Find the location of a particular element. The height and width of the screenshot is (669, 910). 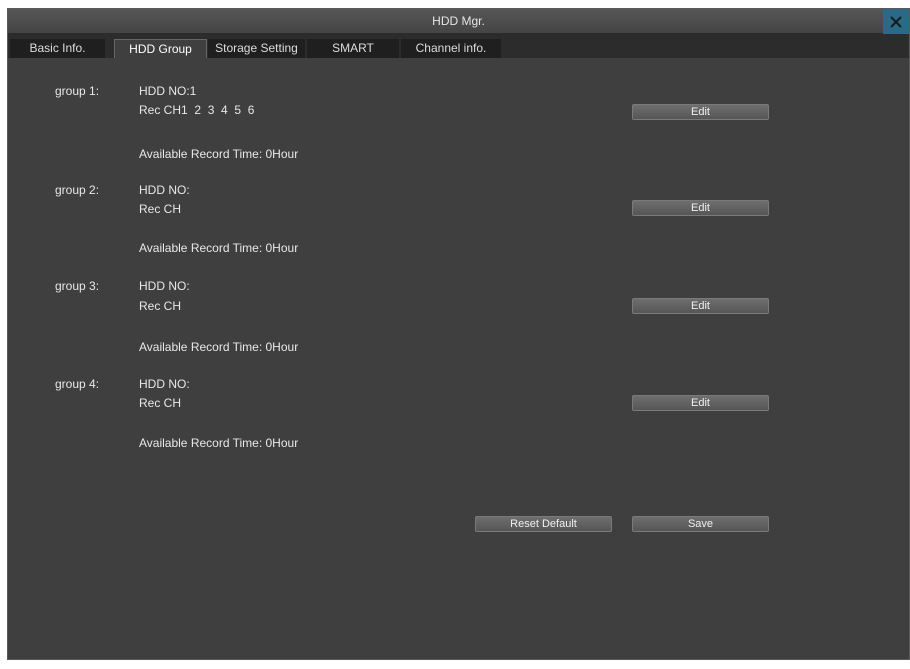

group-3-rec-ch: Rec CH is located at coordinates (160, 306).